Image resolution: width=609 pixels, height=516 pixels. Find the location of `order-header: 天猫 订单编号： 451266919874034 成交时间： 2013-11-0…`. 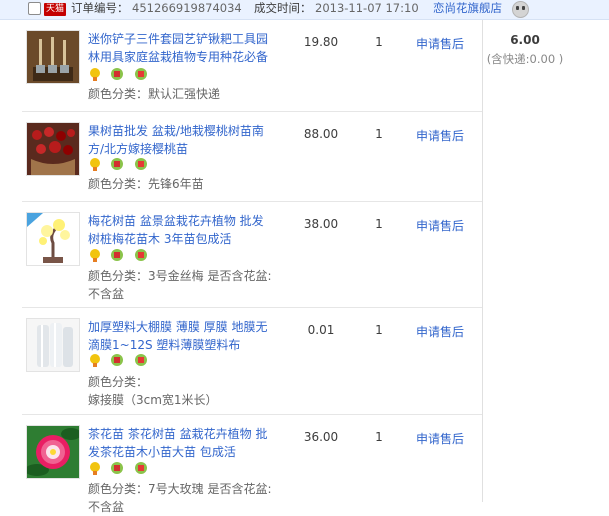

order-header: 天猫 订单编号： 451266919874034 成交时间： 2013-11-0… is located at coordinates (304, 10).